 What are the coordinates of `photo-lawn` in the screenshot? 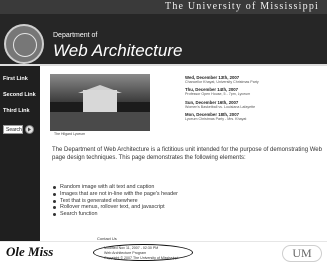 It's located at (100, 121).